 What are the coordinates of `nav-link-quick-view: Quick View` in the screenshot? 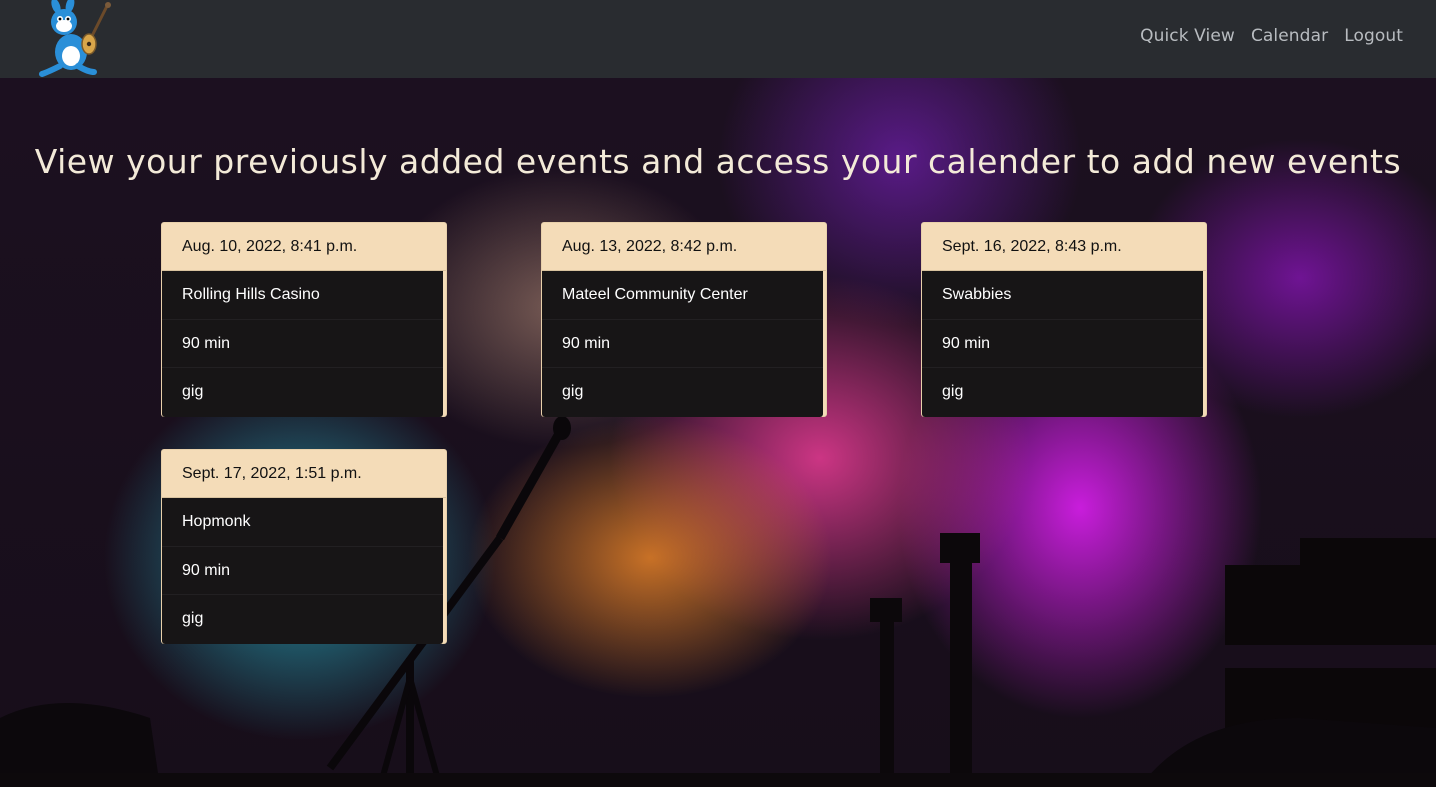 It's located at (1187, 36).